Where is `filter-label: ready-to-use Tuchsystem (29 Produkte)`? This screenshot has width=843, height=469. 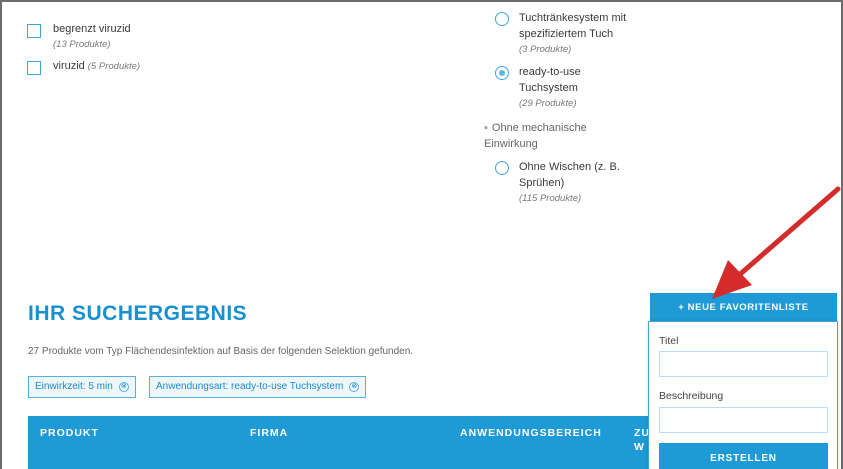
filter-label: ready-to-use Tuchsystem (29 Produkte) is located at coordinates (559, 88).